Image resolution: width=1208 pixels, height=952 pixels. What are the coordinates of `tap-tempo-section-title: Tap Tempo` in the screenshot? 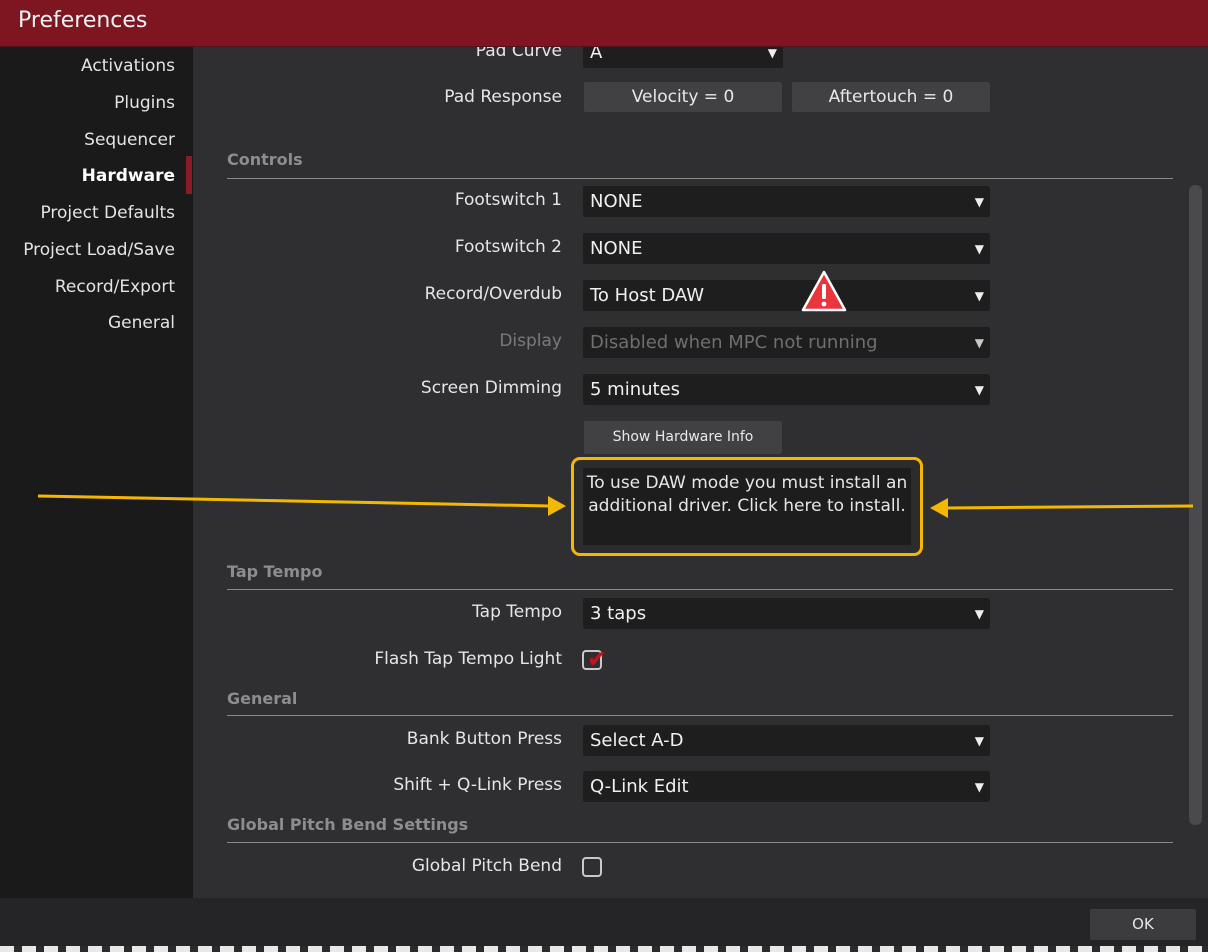 It's located at (275, 571).